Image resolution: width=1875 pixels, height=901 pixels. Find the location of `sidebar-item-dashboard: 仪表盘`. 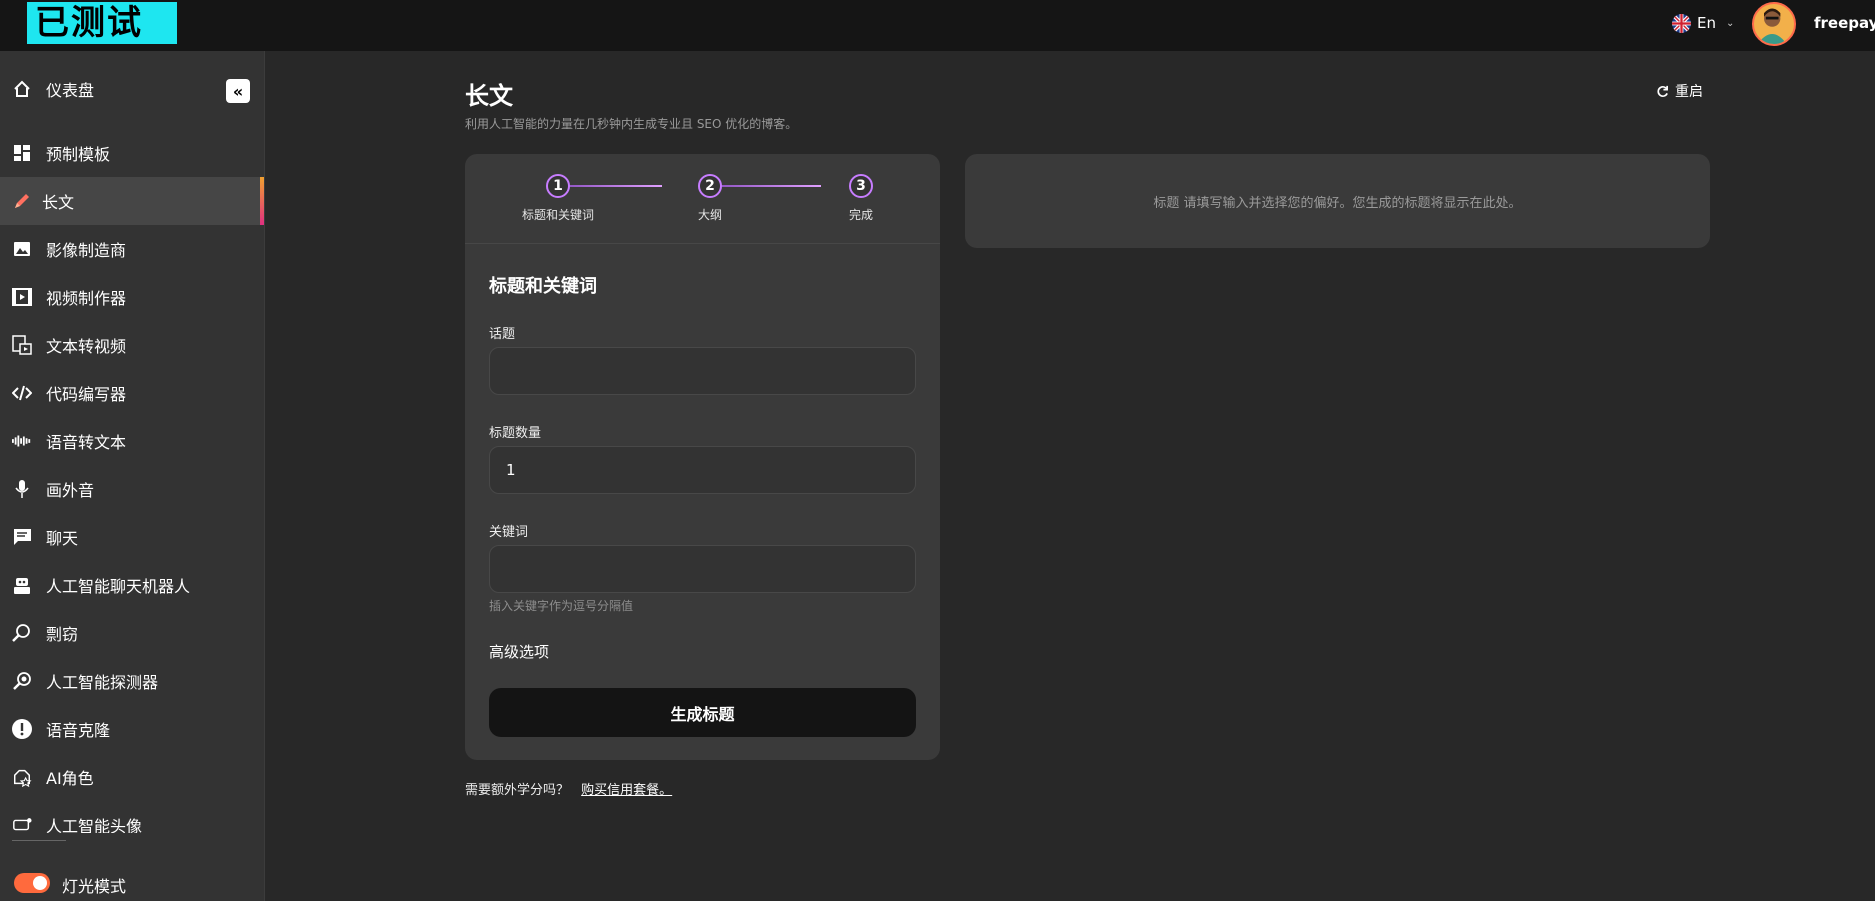

sidebar-item-dashboard: 仪表盘 is located at coordinates (132, 89).